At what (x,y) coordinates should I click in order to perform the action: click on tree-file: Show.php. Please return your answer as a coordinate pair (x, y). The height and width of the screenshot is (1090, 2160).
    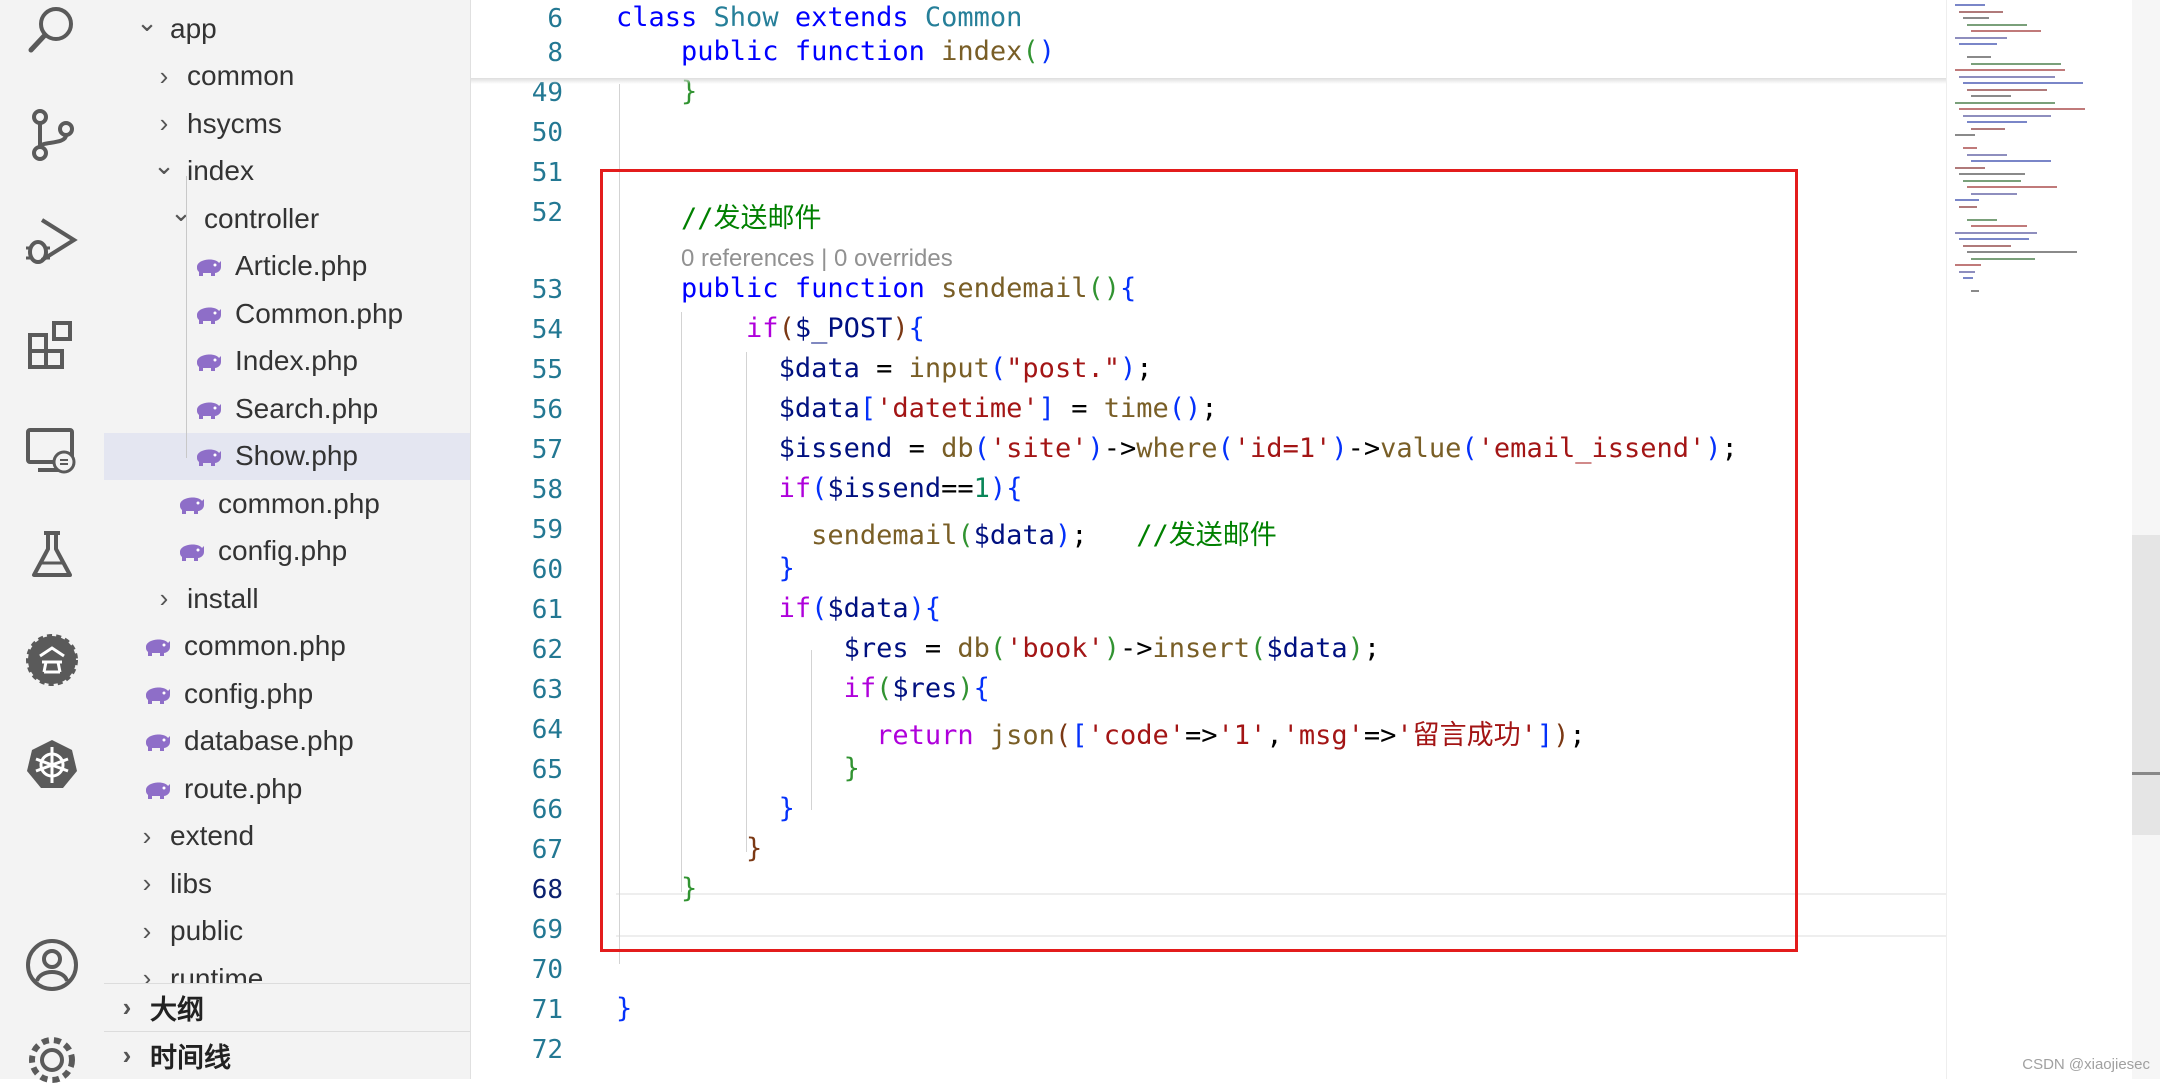
    Looking at the image, I should click on (287, 456).